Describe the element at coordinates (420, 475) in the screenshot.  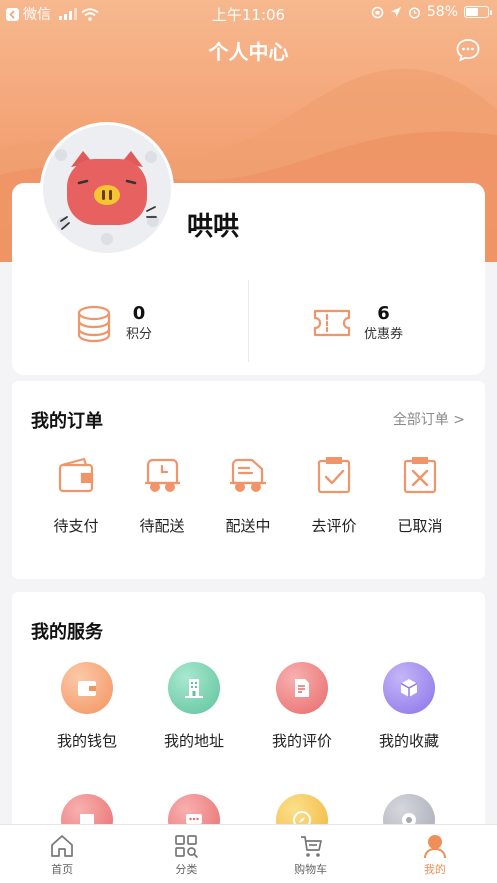
I see `cancel-x-icon` at that location.